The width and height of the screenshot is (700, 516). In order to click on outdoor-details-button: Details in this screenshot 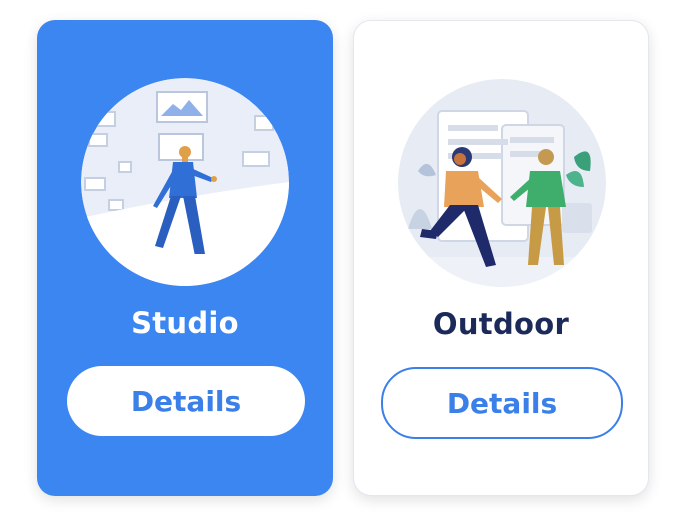, I will do `click(502, 403)`.